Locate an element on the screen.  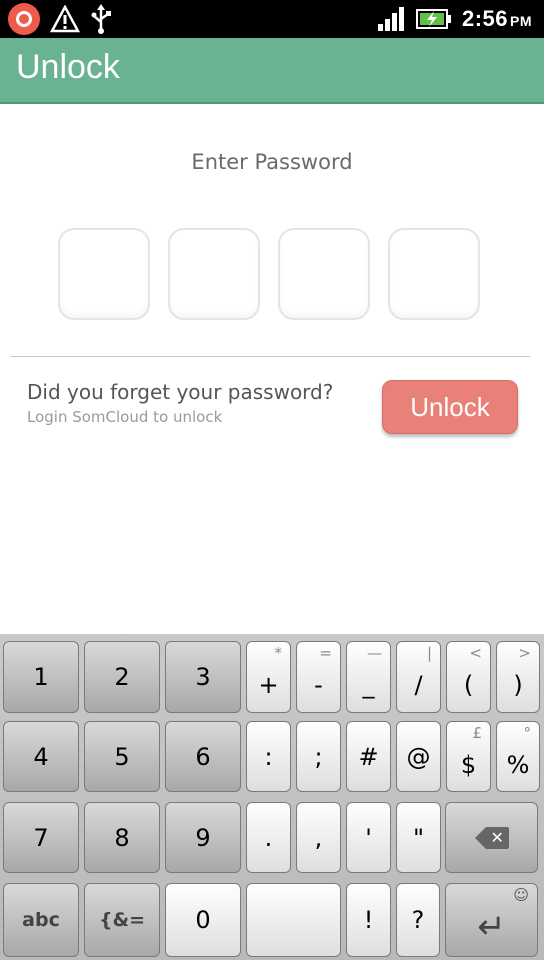
key-question: ? is located at coordinates (418, 920).